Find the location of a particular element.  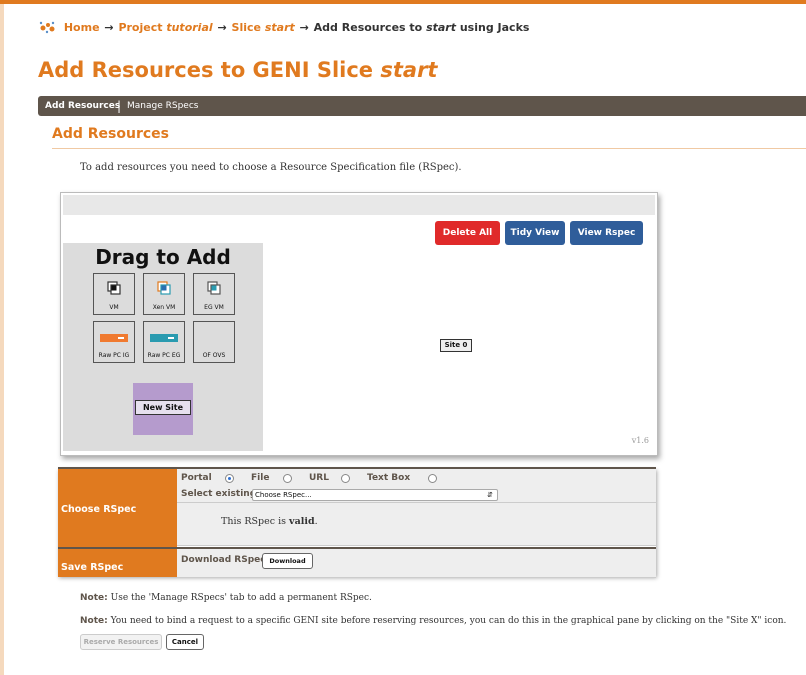

palette-node-label: EG VM is located at coordinates (214, 307).